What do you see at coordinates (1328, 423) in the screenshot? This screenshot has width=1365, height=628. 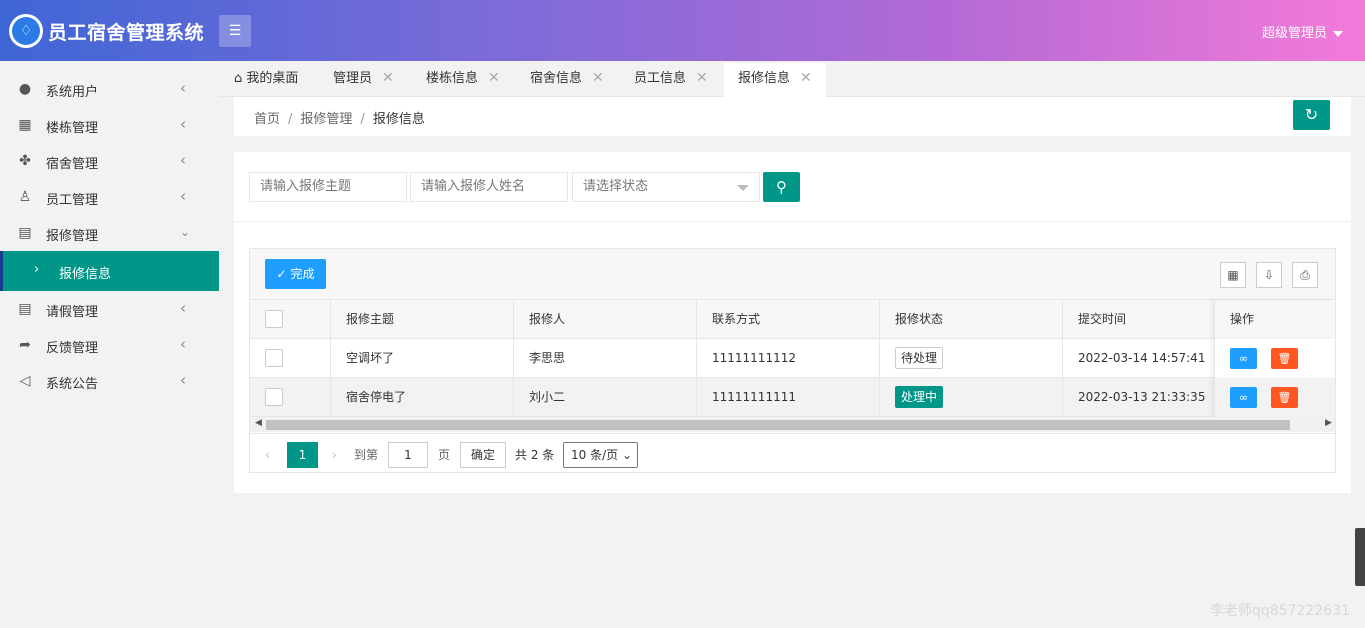 I see `scroll-right-icon: ▶` at bounding box center [1328, 423].